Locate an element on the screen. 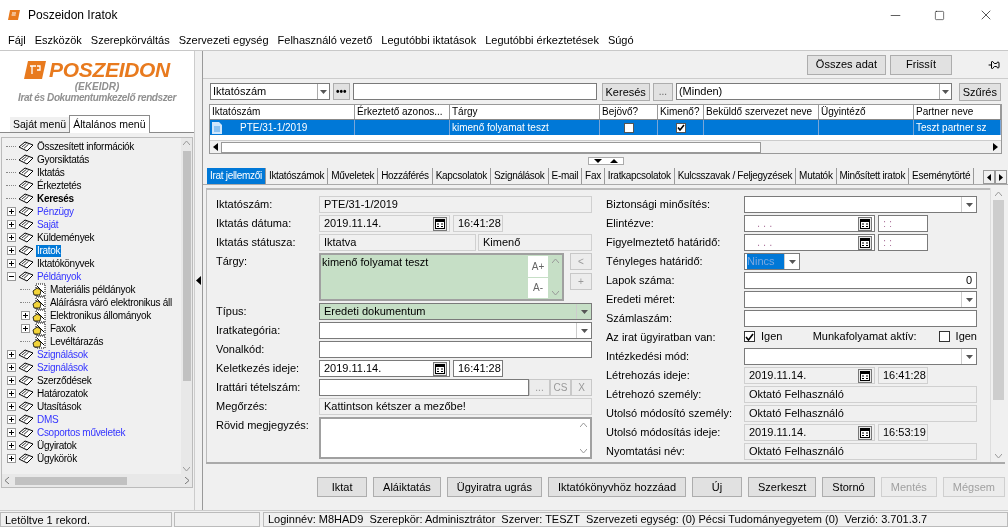 Image resolution: width=1008 pixels, height=527 pixels. column-header: Tárgy is located at coordinates (525, 112).